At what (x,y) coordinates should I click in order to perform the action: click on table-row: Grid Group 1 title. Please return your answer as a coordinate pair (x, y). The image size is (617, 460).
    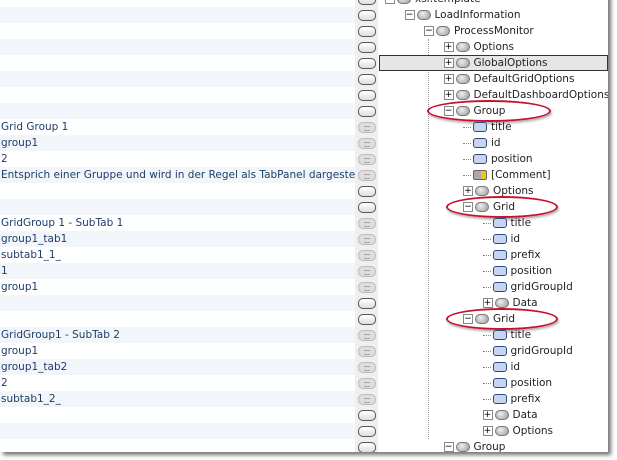
    Looking at the image, I should click on (304, 127).